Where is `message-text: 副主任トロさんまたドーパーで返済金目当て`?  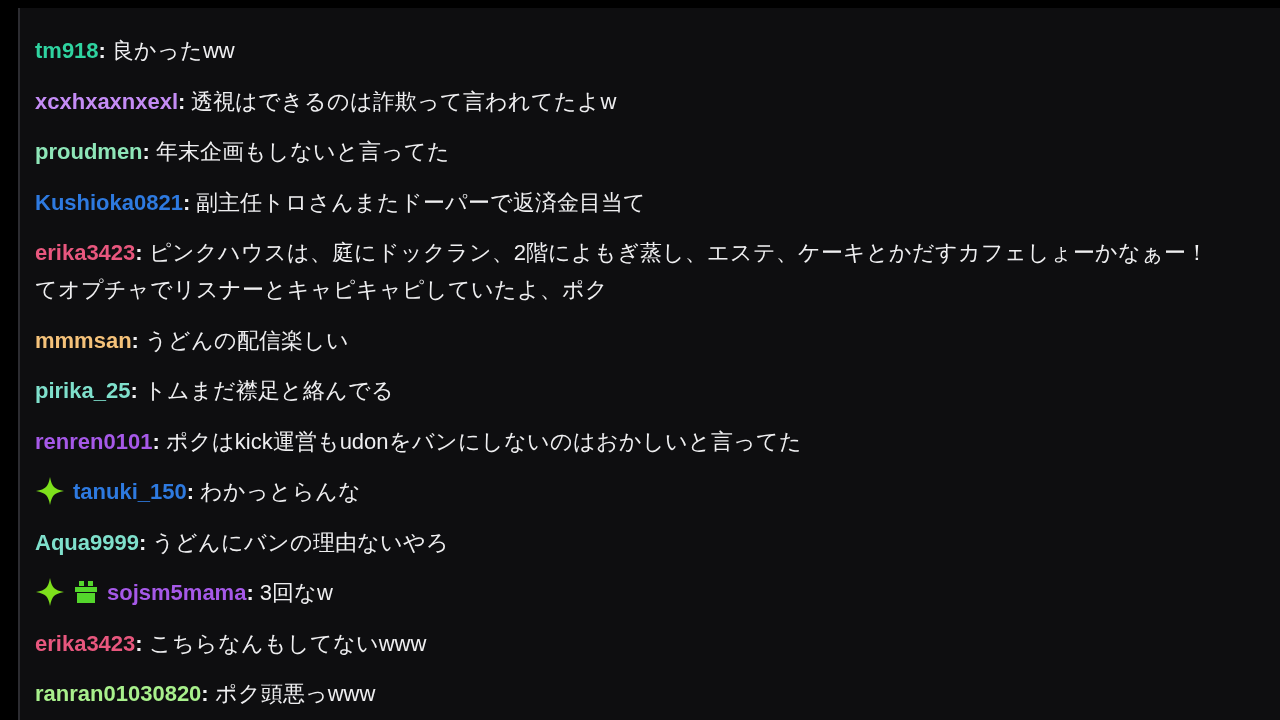
message-text: 副主任トロさんまたドーパーで返済金目当て is located at coordinates (421, 202).